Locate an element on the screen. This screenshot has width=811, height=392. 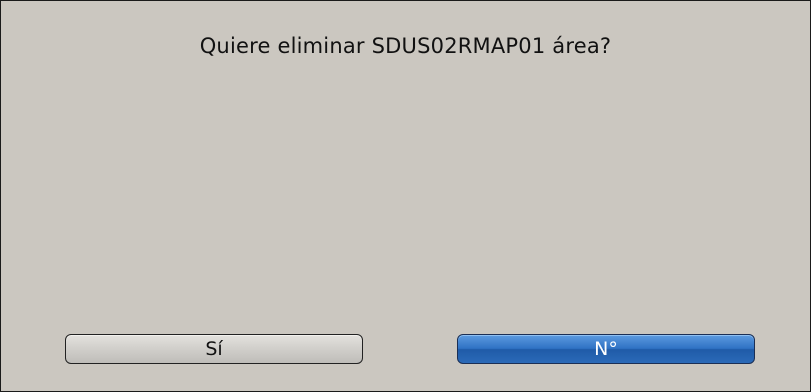
yes-button-label: Sí is located at coordinates (214, 349).